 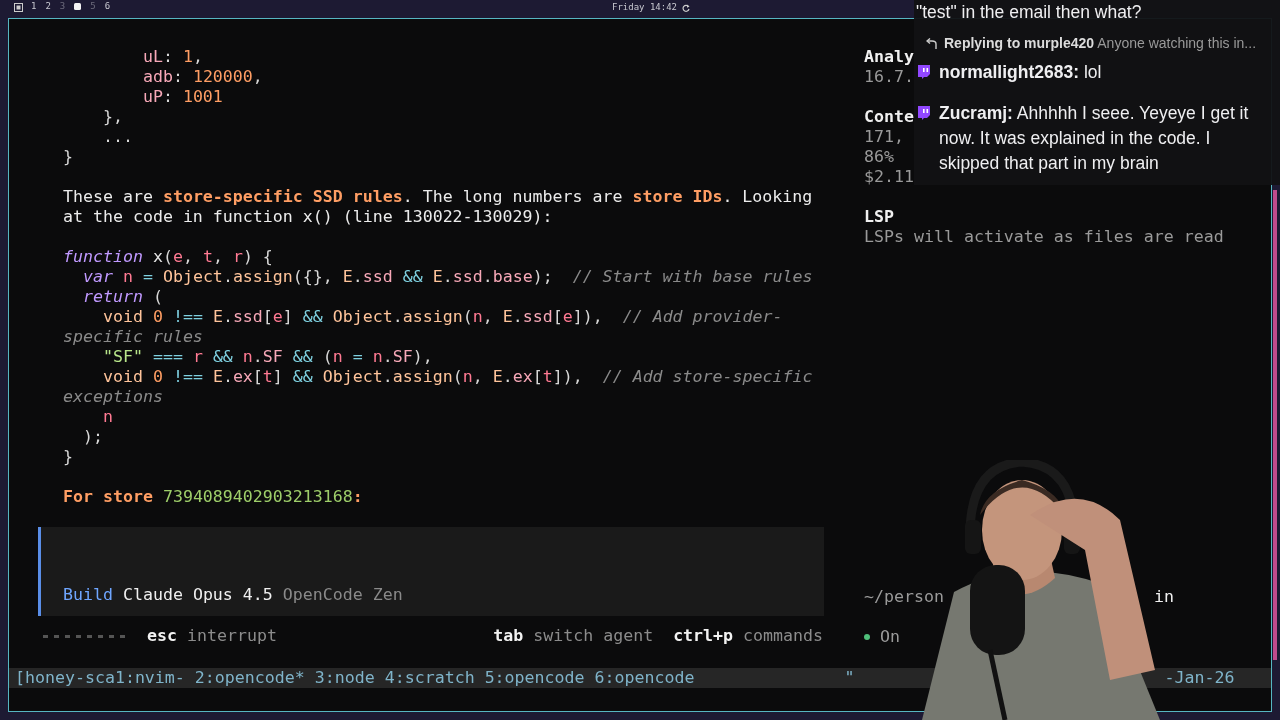 What do you see at coordinates (168, 257) in the screenshot?
I see `text-line: function x(e, t, r) {` at bounding box center [168, 257].